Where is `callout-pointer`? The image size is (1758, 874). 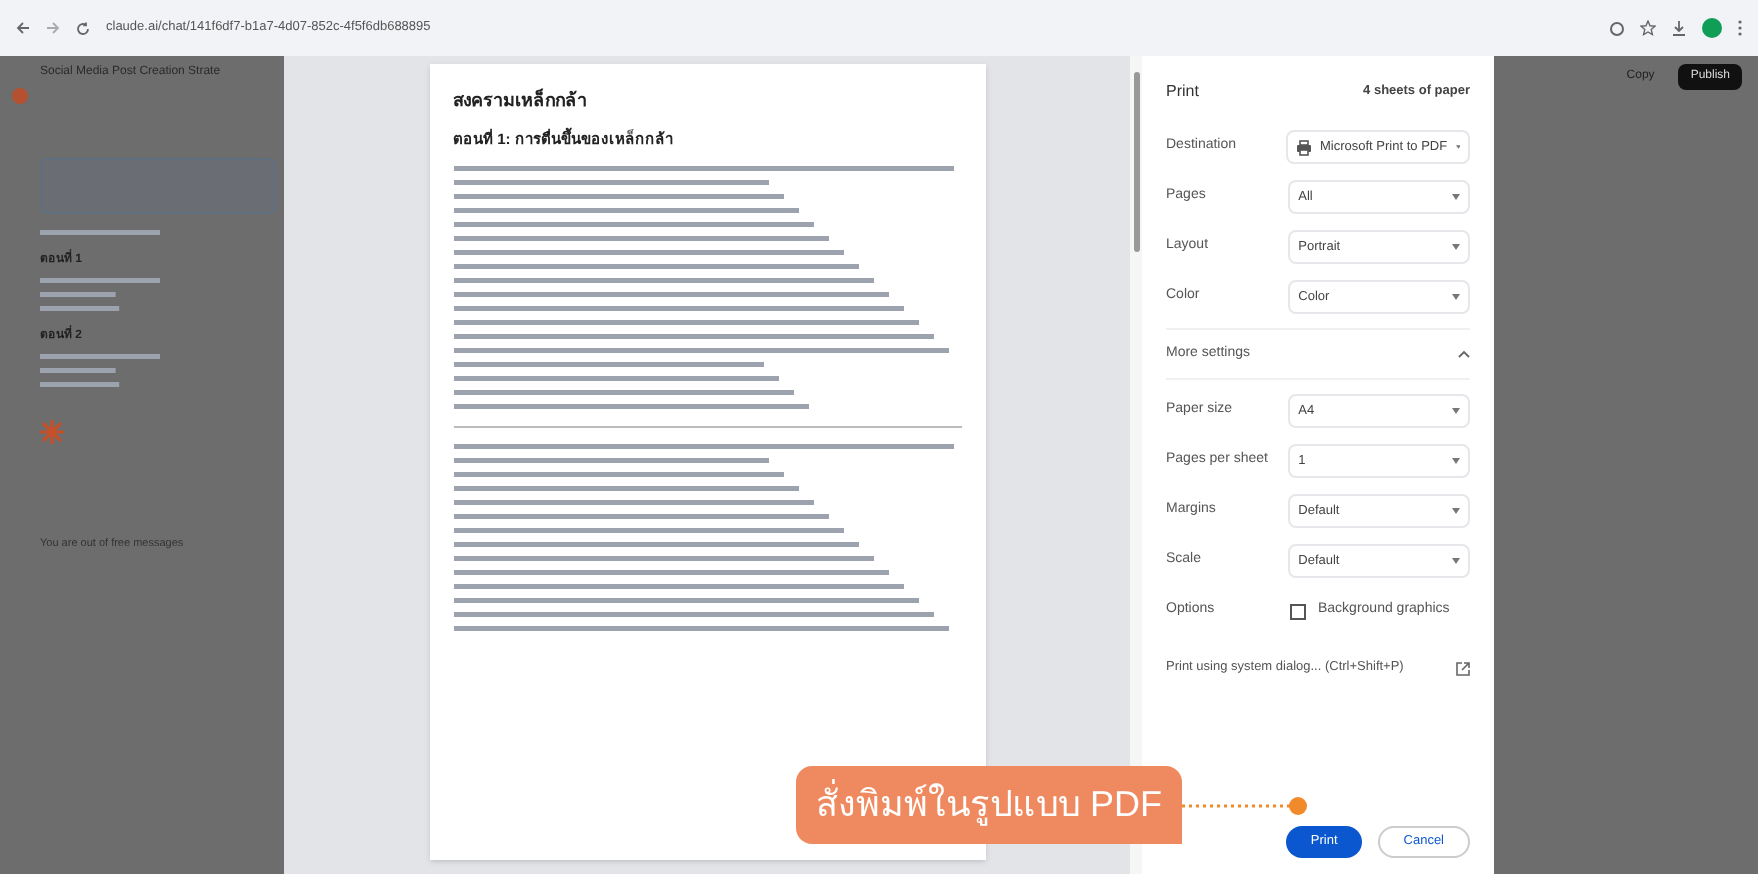
callout-pointer is located at coordinates (1245, 805).